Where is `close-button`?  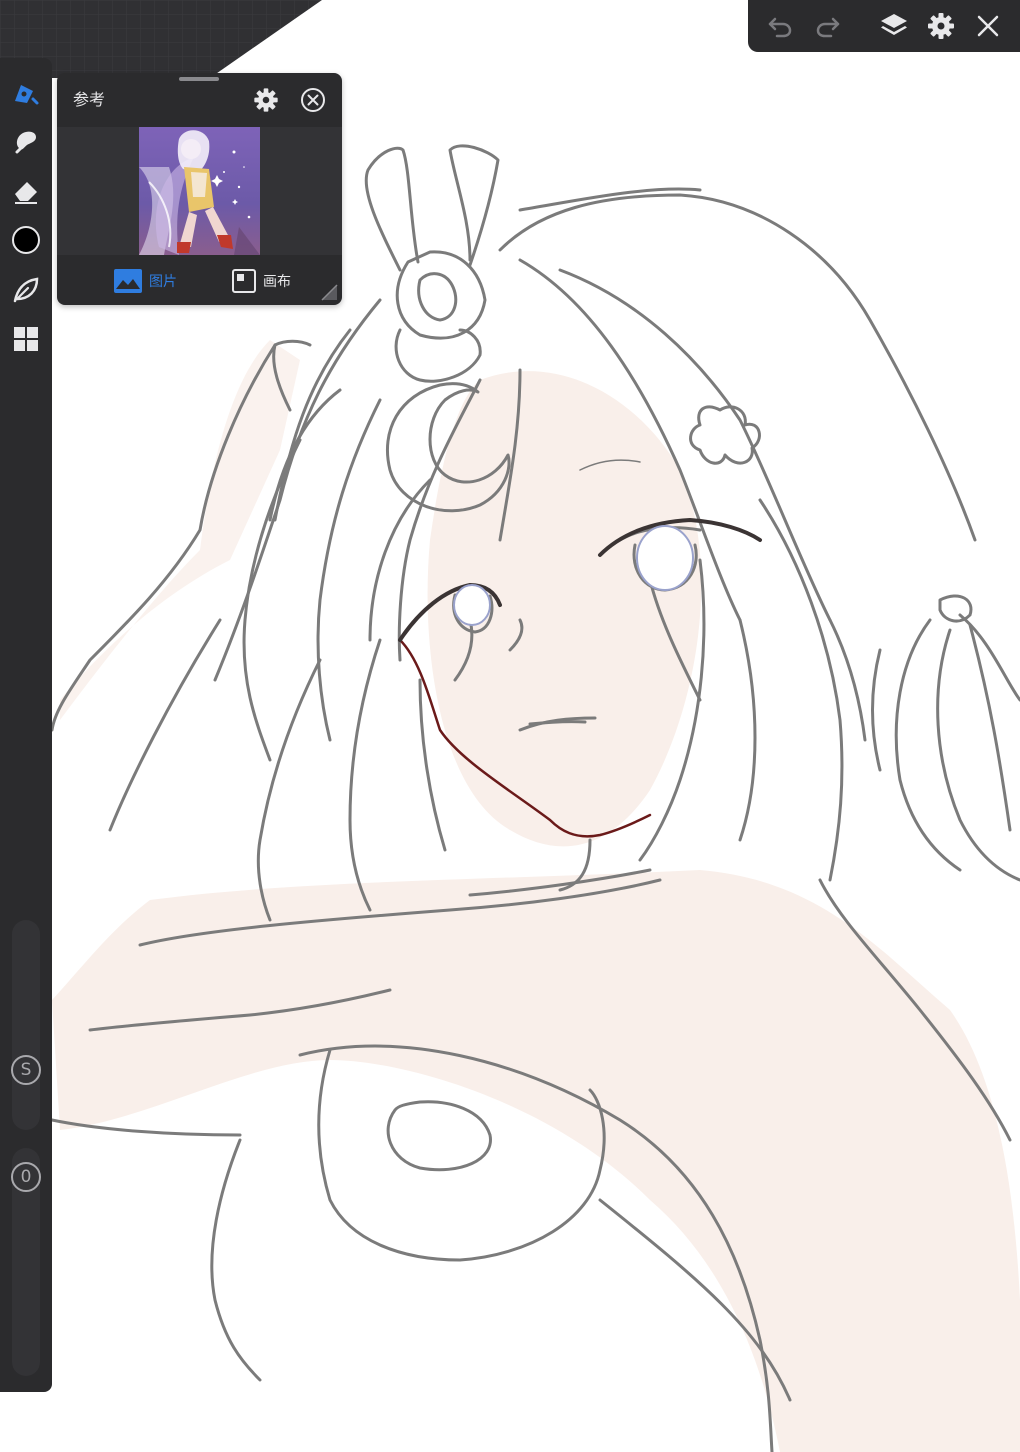
close-button is located at coordinates (988, 26).